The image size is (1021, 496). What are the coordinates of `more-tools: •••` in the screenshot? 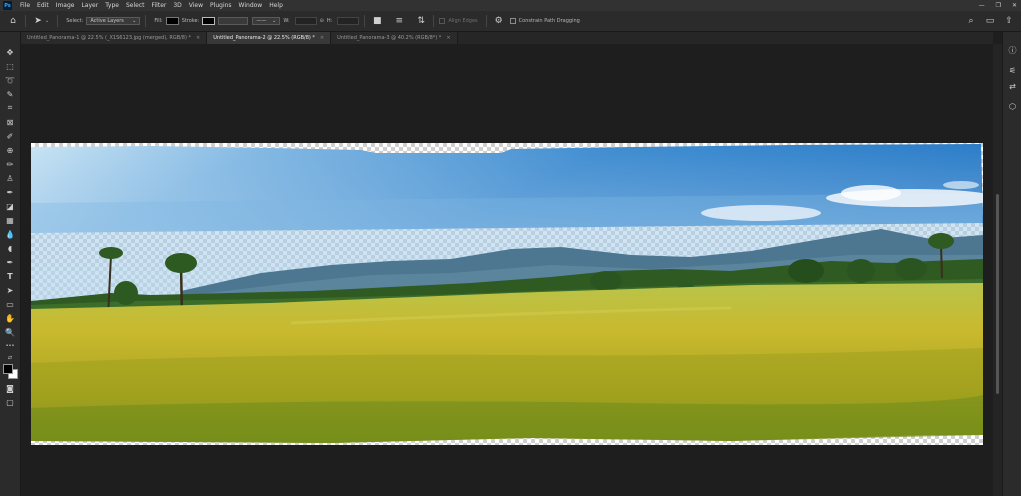 It's located at (10, 346).